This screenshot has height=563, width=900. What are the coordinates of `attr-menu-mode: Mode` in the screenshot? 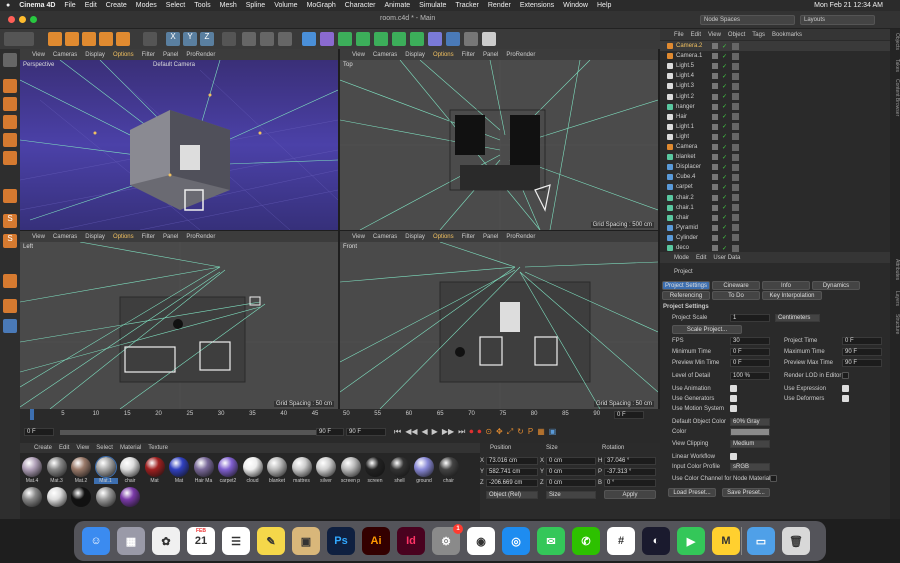 It's located at (681, 258).